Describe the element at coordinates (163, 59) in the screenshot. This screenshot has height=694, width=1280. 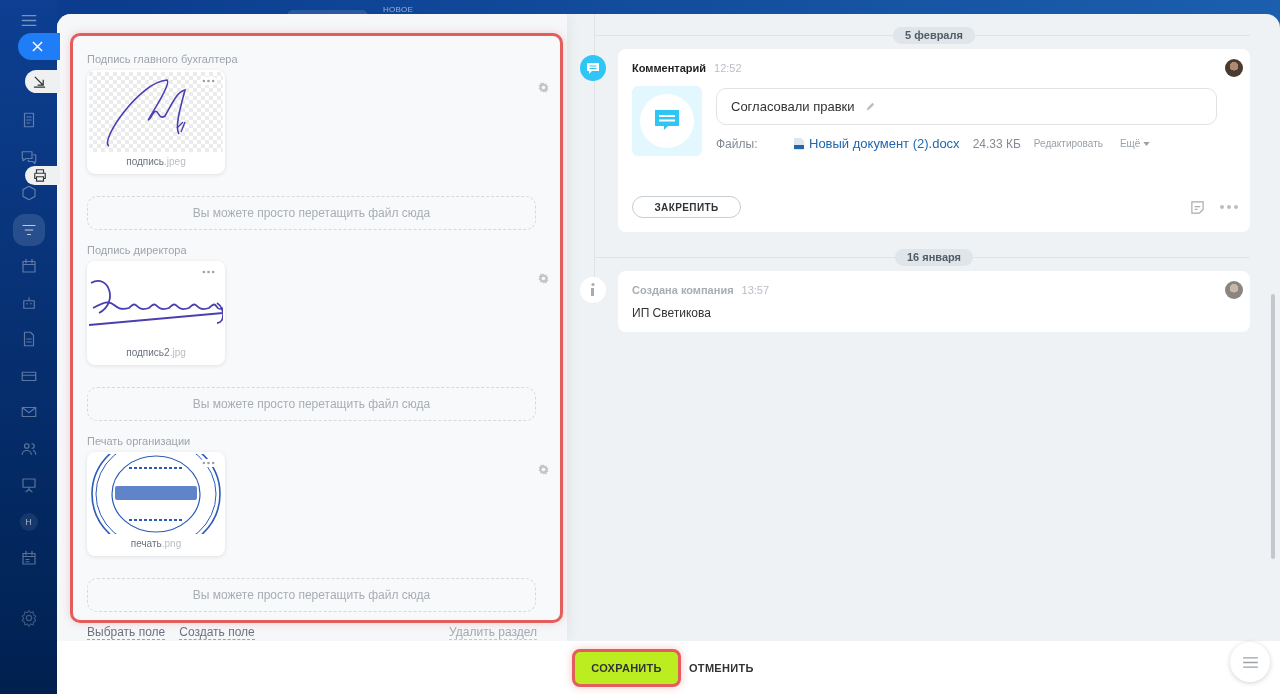
I see `field-label: Подпись главного бухгалтера` at that location.